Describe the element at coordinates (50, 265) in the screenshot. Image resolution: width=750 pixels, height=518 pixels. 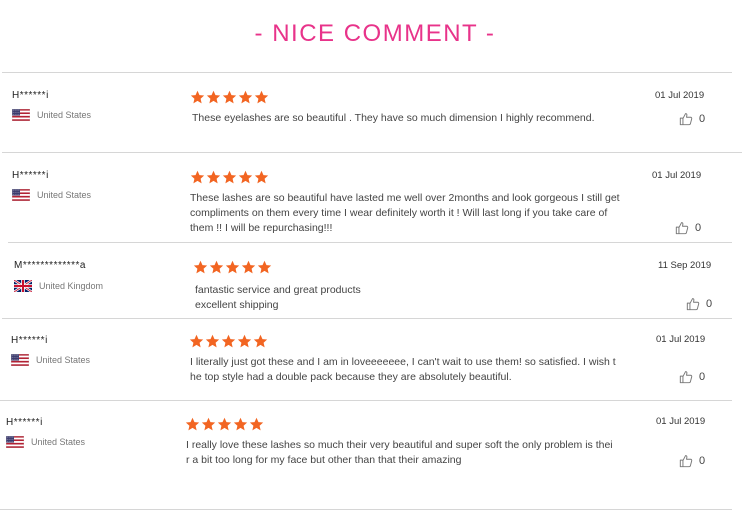
I see `reviewer-name: M*************a` at that location.